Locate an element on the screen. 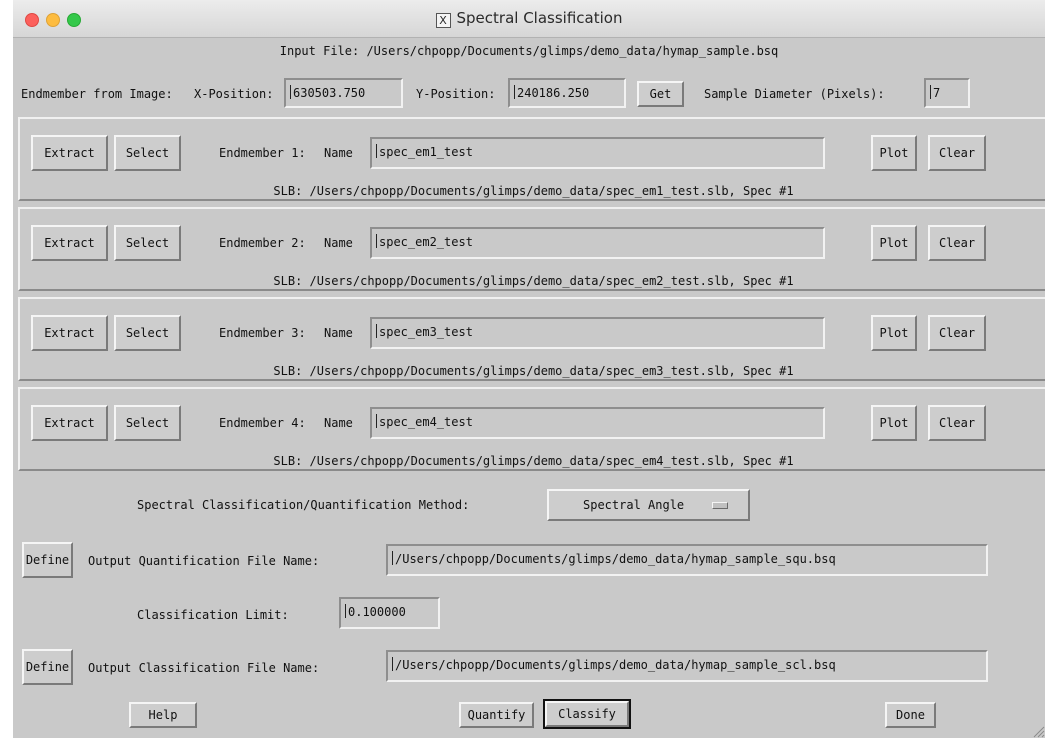 Image resolution: width=1045 pixels, height=738 pixels. define-classification-button: Define is located at coordinates (47, 667).